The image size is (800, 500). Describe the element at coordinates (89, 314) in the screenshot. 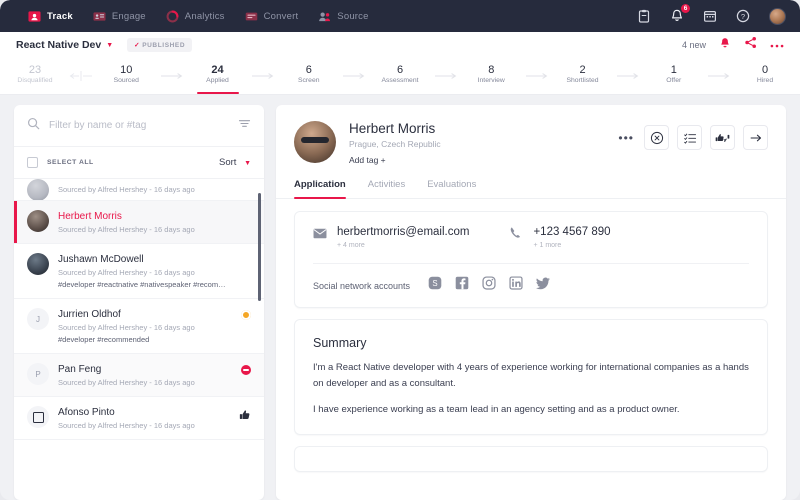

I see `list-item-name: Jurrien Oldhof` at that location.